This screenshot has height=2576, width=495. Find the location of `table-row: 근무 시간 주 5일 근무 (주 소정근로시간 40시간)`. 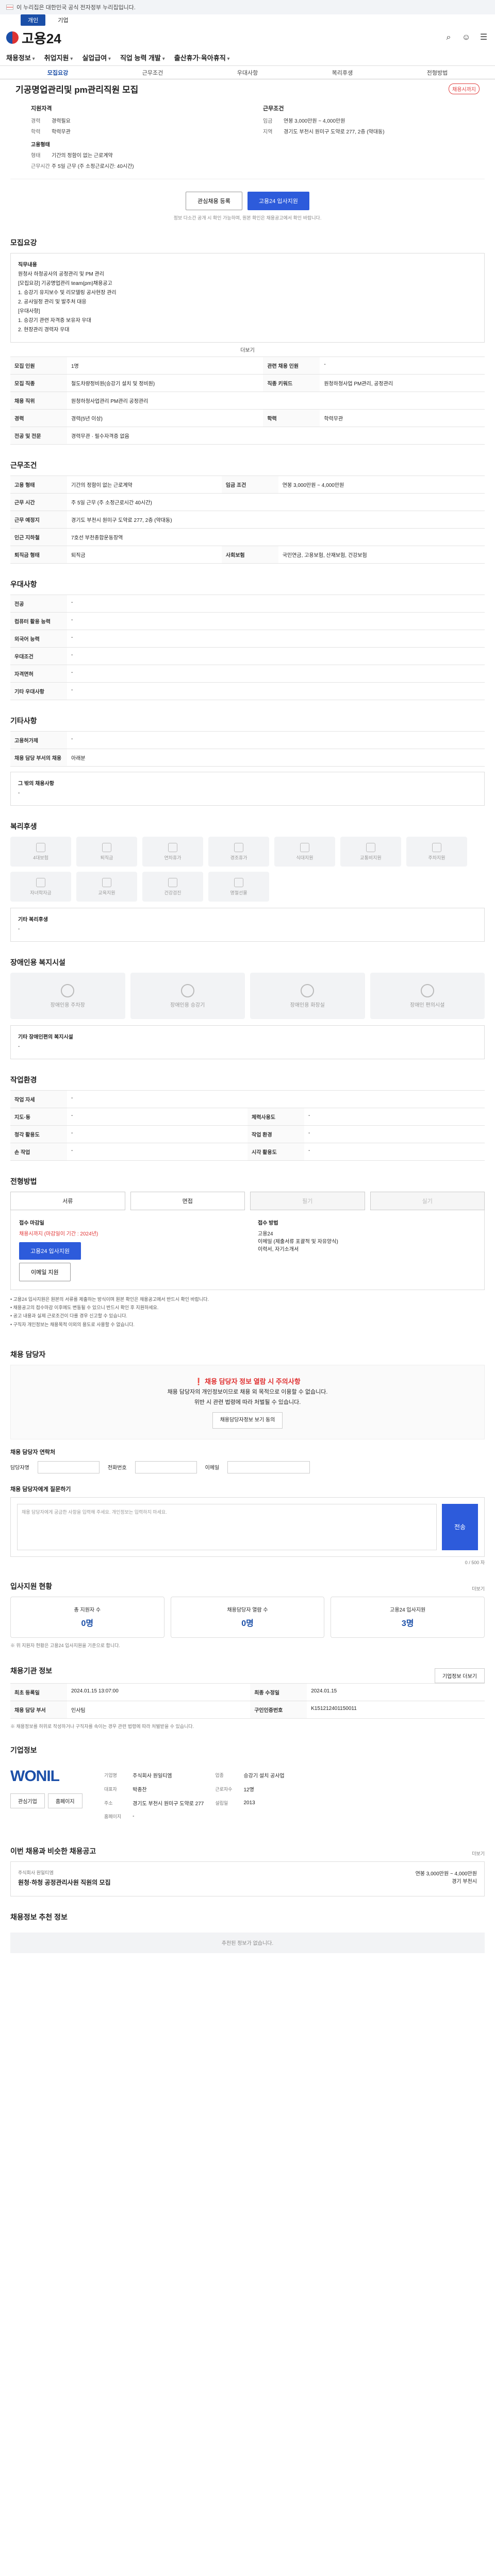

table-row: 근무 시간 주 5일 근무 (주 소정근로시간 40시간) is located at coordinates (247, 502).